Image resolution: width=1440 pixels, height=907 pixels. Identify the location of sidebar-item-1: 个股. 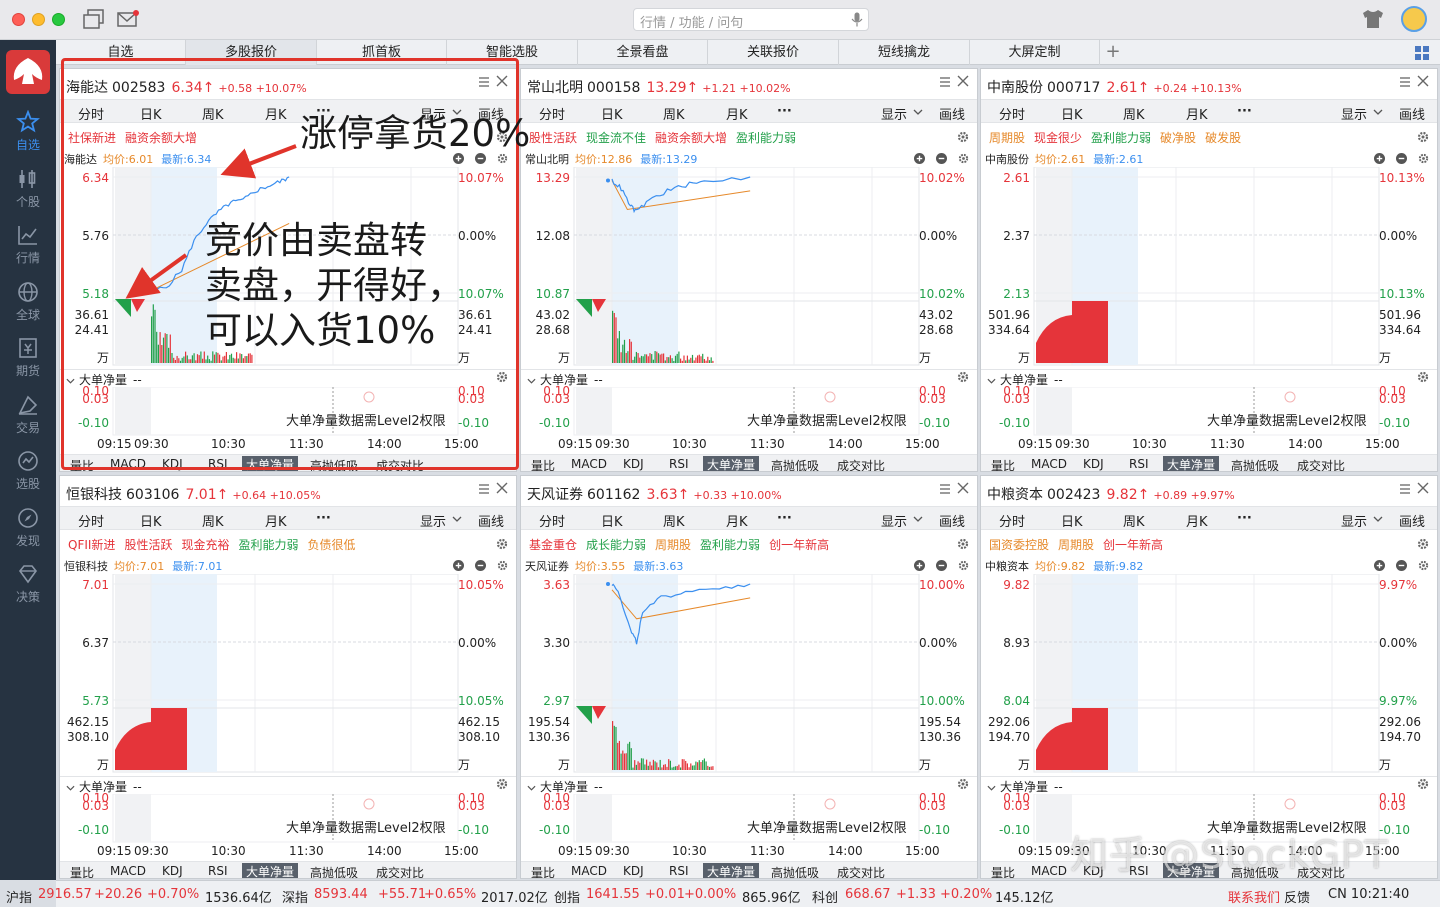
(28, 189).